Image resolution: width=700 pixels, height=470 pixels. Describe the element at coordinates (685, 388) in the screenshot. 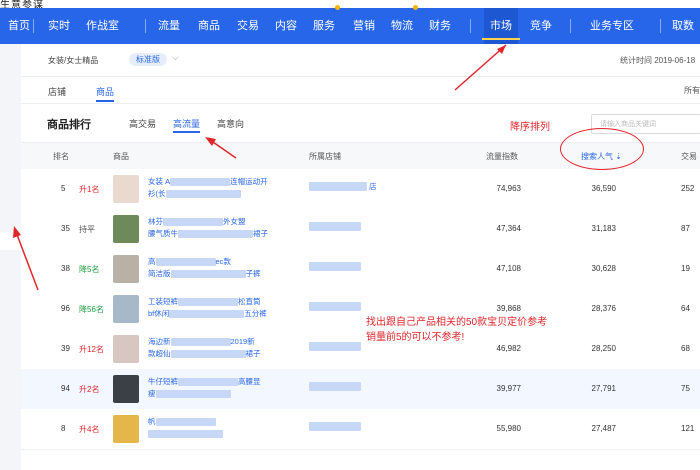

I see `trade-value: 75` at that location.